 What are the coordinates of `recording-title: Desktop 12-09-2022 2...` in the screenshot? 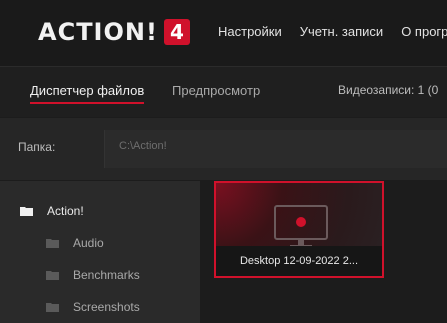 It's located at (299, 261).